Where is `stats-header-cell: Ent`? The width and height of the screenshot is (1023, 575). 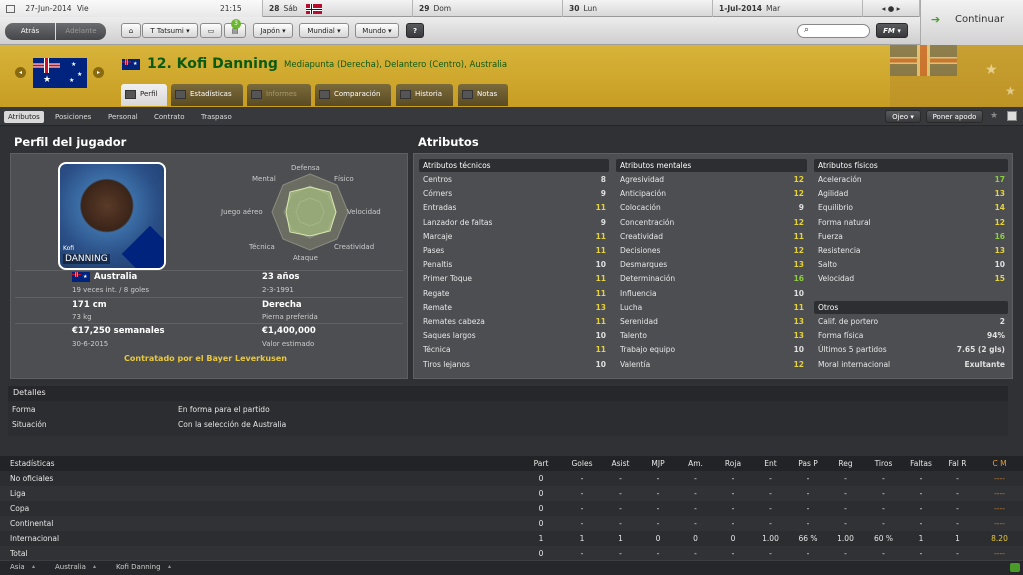 stats-header-cell: Ent is located at coordinates (770, 463).